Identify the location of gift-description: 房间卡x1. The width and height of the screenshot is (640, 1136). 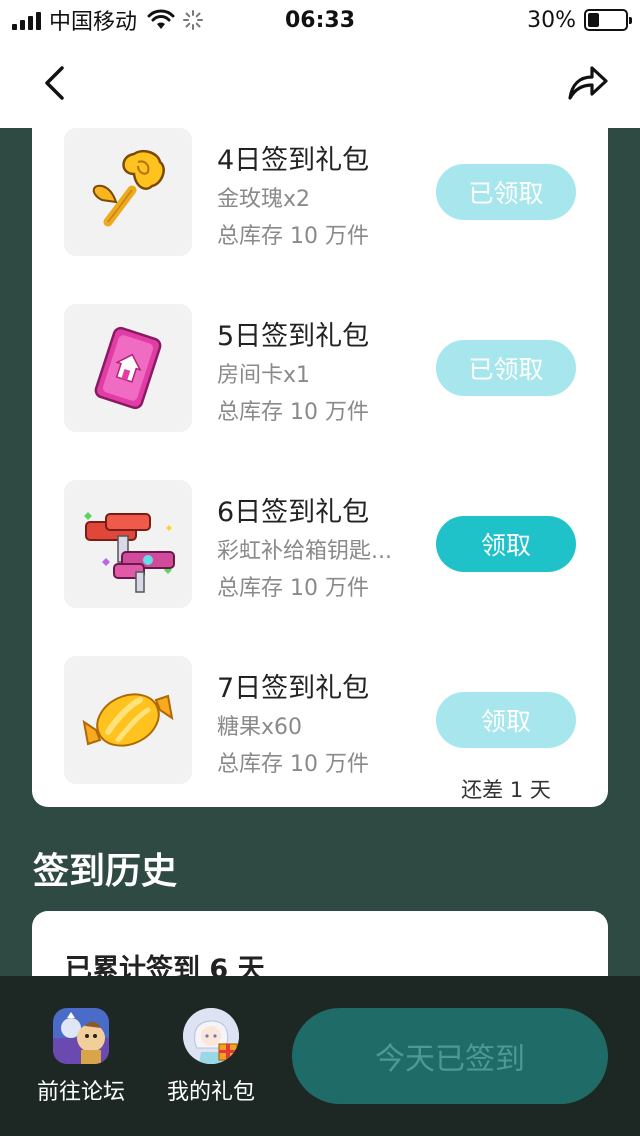
(264, 375).